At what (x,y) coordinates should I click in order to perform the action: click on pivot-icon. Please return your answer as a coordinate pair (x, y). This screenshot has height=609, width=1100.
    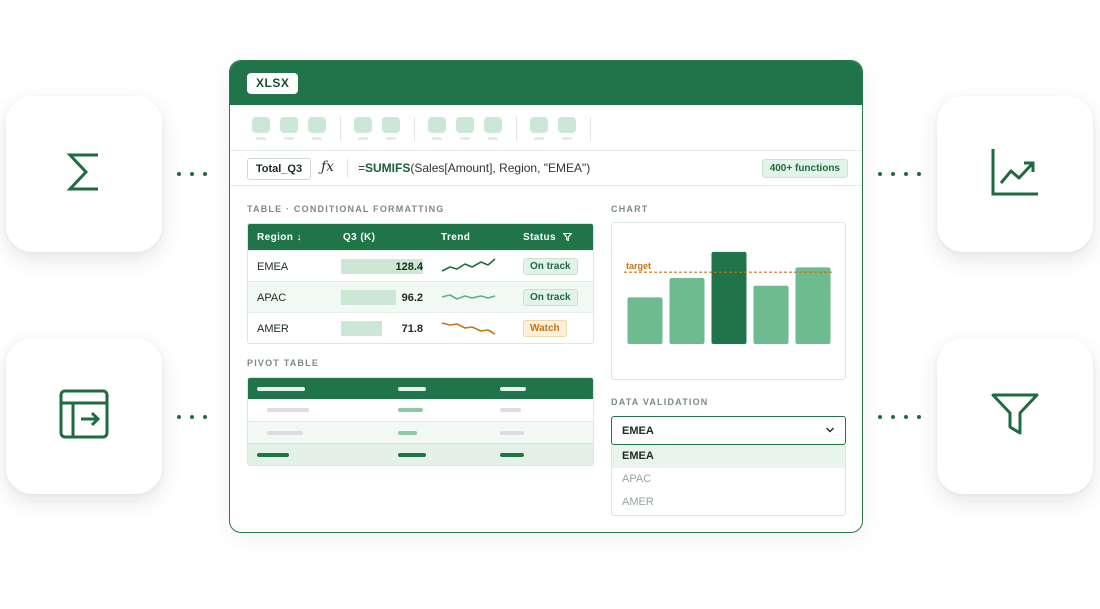
    Looking at the image, I should click on (84, 416).